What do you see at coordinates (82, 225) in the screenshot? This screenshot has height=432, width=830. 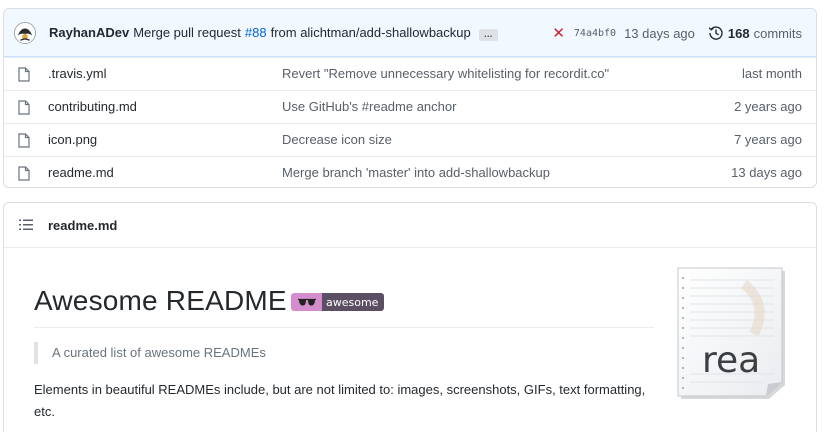 I see `readme-filename: readme.md` at bounding box center [82, 225].